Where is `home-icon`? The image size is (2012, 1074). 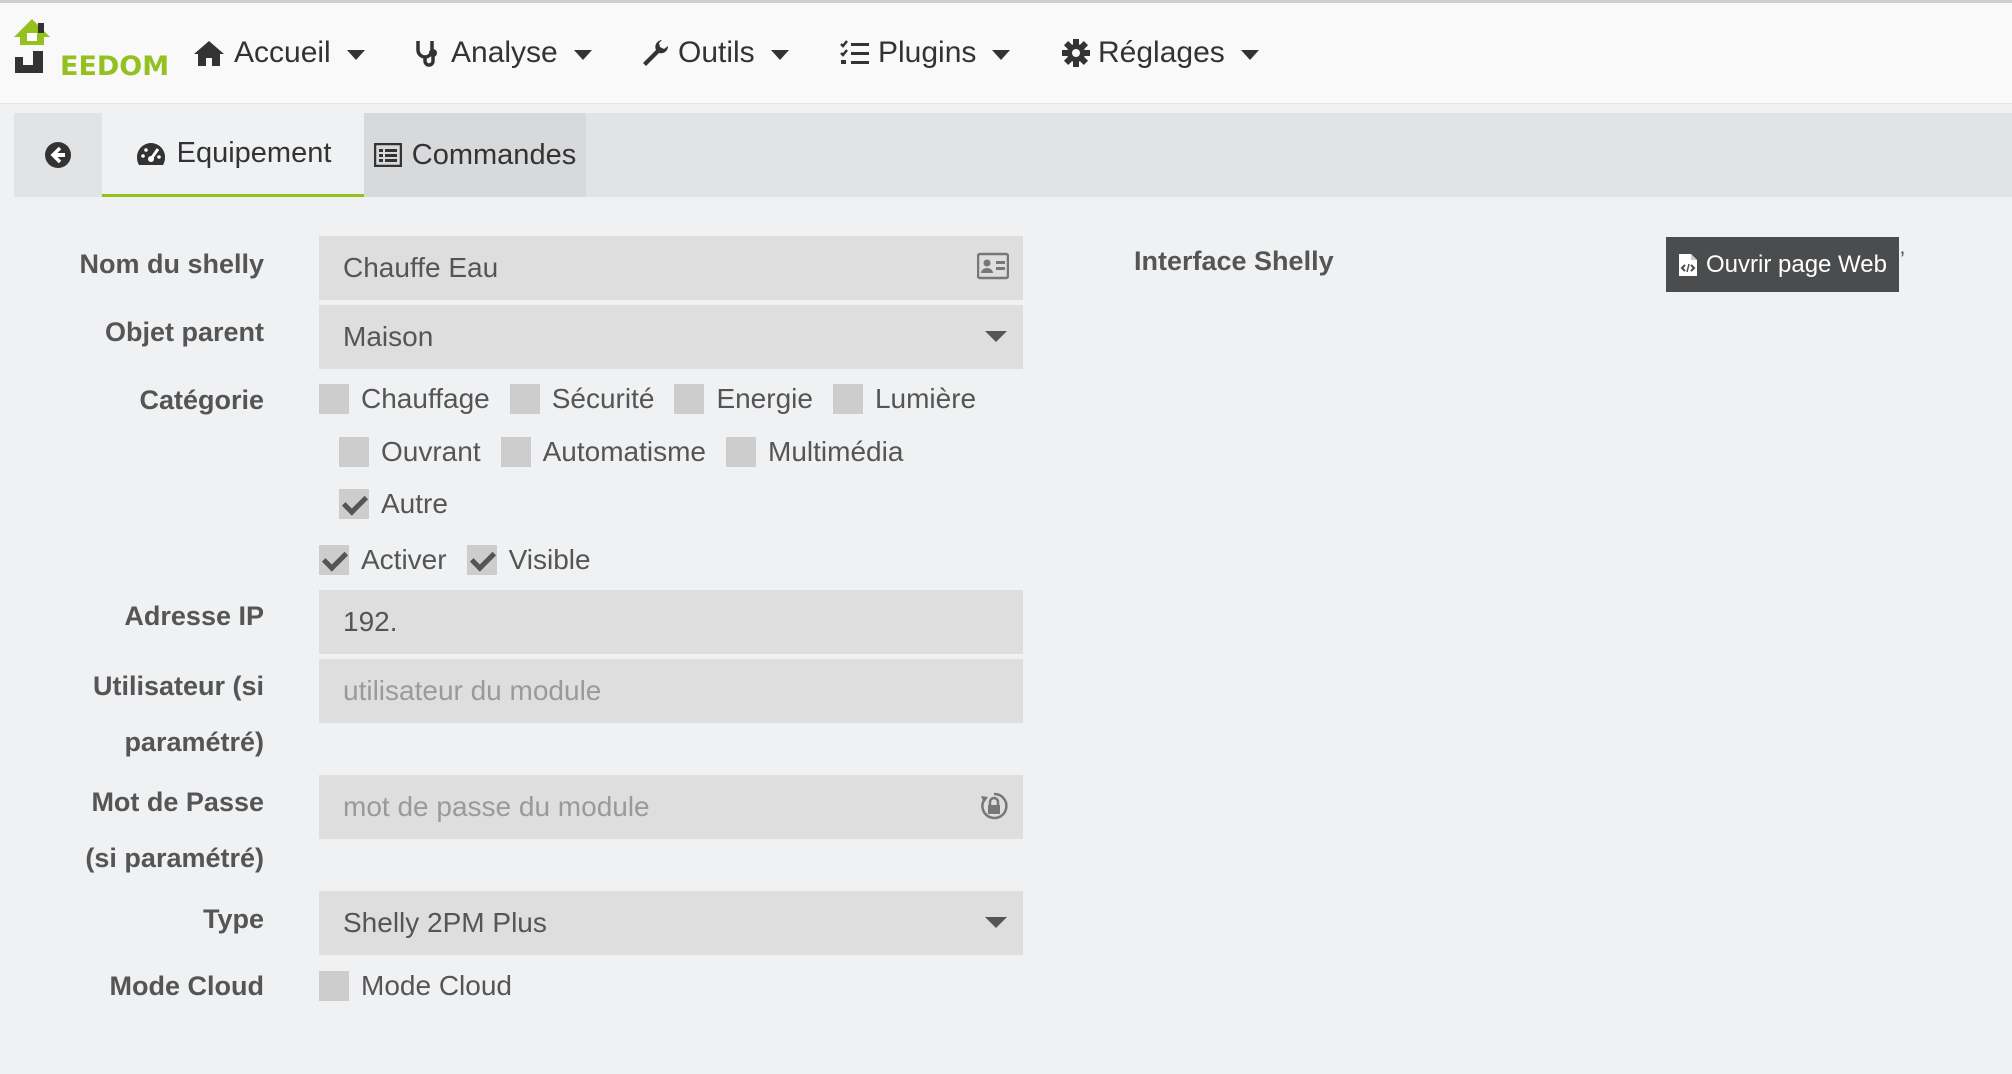
home-icon is located at coordinates (209, 53).